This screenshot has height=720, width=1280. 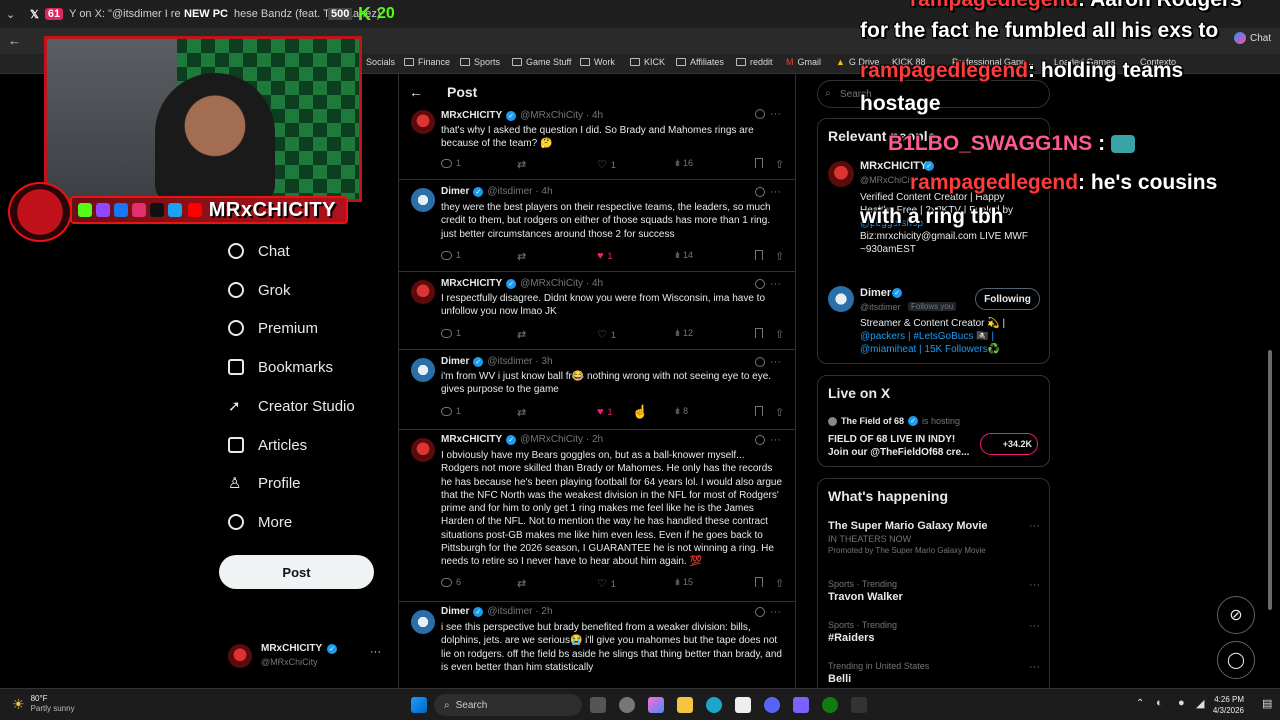 I want to click on account-switcher: MRxCHICITY ✓ @MRxChiCity ···, so click(x=308, y=657).